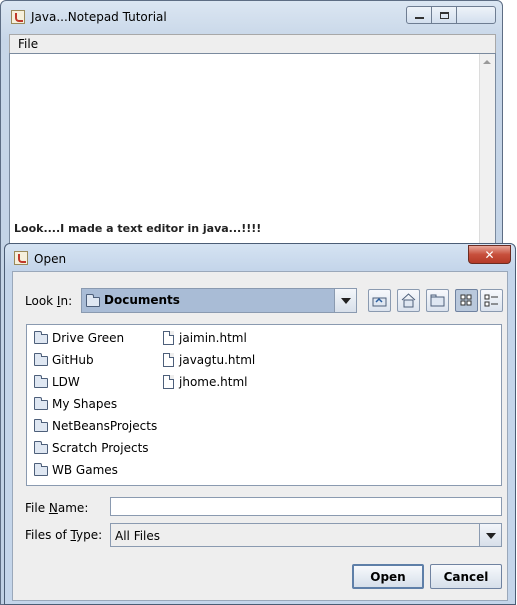 This screenshot has height=605, width=517. Describe the element at coordinates (251, 17) in the screenshot. I see `notepad-titlebar: Java...Notepad Tutorial` at that location.